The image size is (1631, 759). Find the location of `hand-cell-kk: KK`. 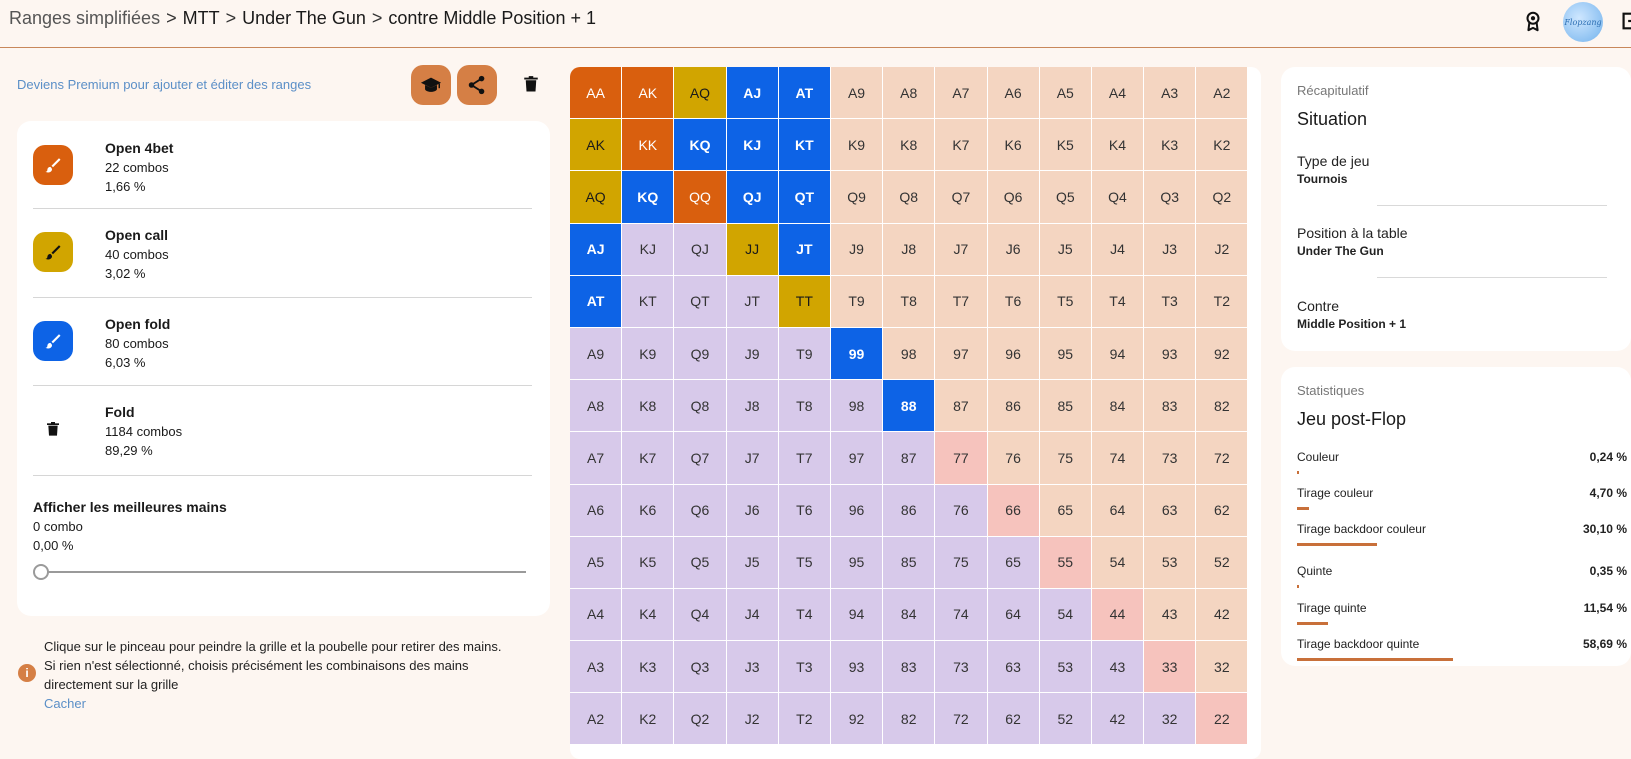

hand-cell-kk: KK is located at coordinates (648, 145).